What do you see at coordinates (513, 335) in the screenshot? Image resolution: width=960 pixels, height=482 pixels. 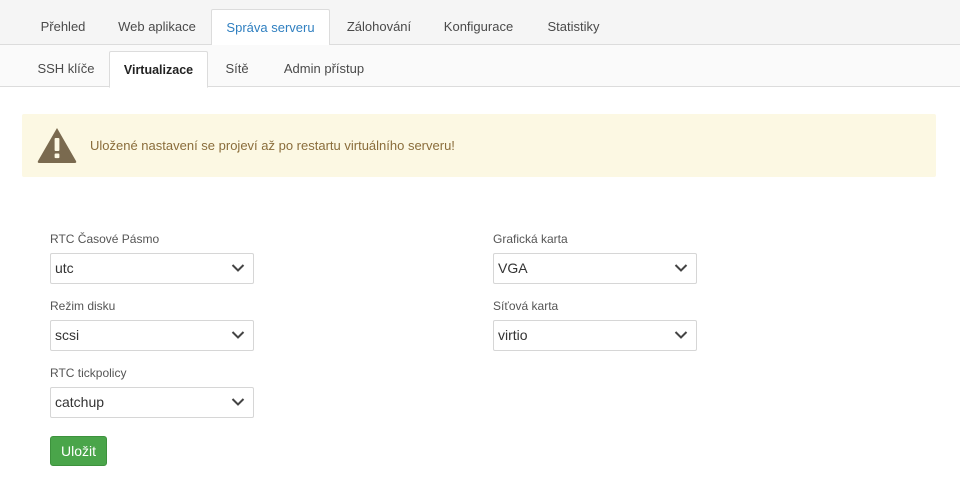 I see `network-card-value: virtio` at bounding box center [513, 335].